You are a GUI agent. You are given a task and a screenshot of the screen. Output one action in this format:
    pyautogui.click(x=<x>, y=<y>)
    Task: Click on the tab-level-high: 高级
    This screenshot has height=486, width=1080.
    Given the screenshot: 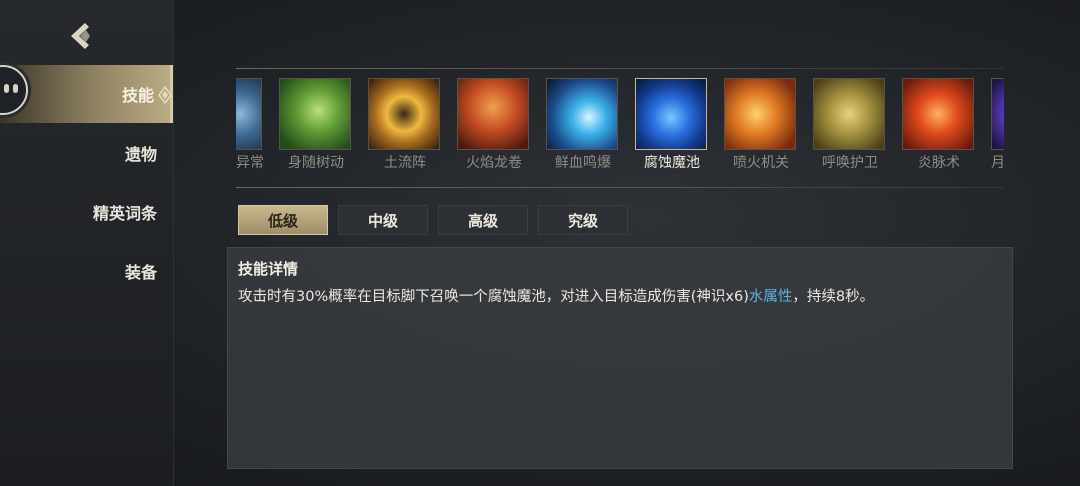 What is the action you would take?
    pyautogui.click(x=483, y=220)
    